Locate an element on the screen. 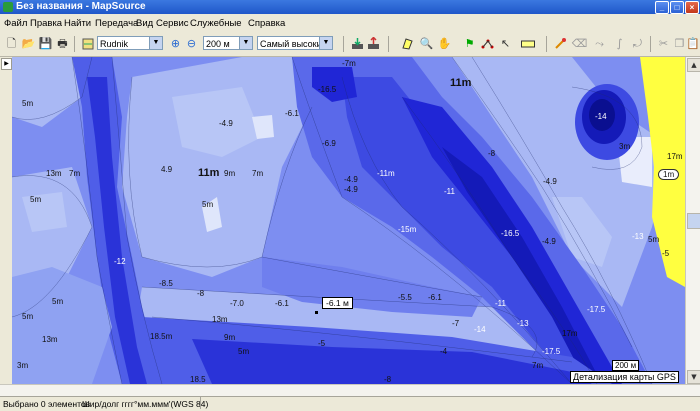 The width and height of the screenshot is (700, 411). distance-ruler-icon is located at coordinates (527, 43).